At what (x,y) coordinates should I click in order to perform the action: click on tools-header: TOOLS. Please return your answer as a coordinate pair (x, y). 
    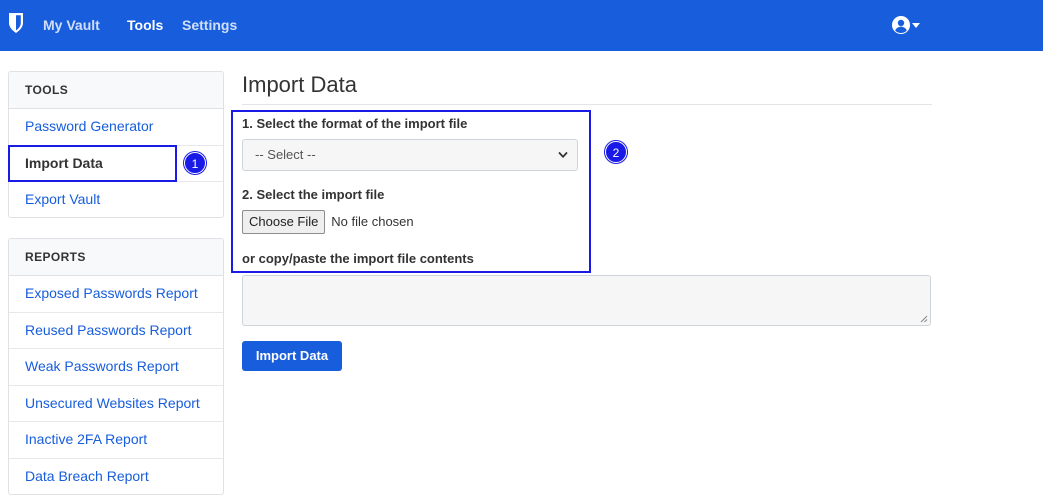
    Looking at the image, I should click on (116, 90).